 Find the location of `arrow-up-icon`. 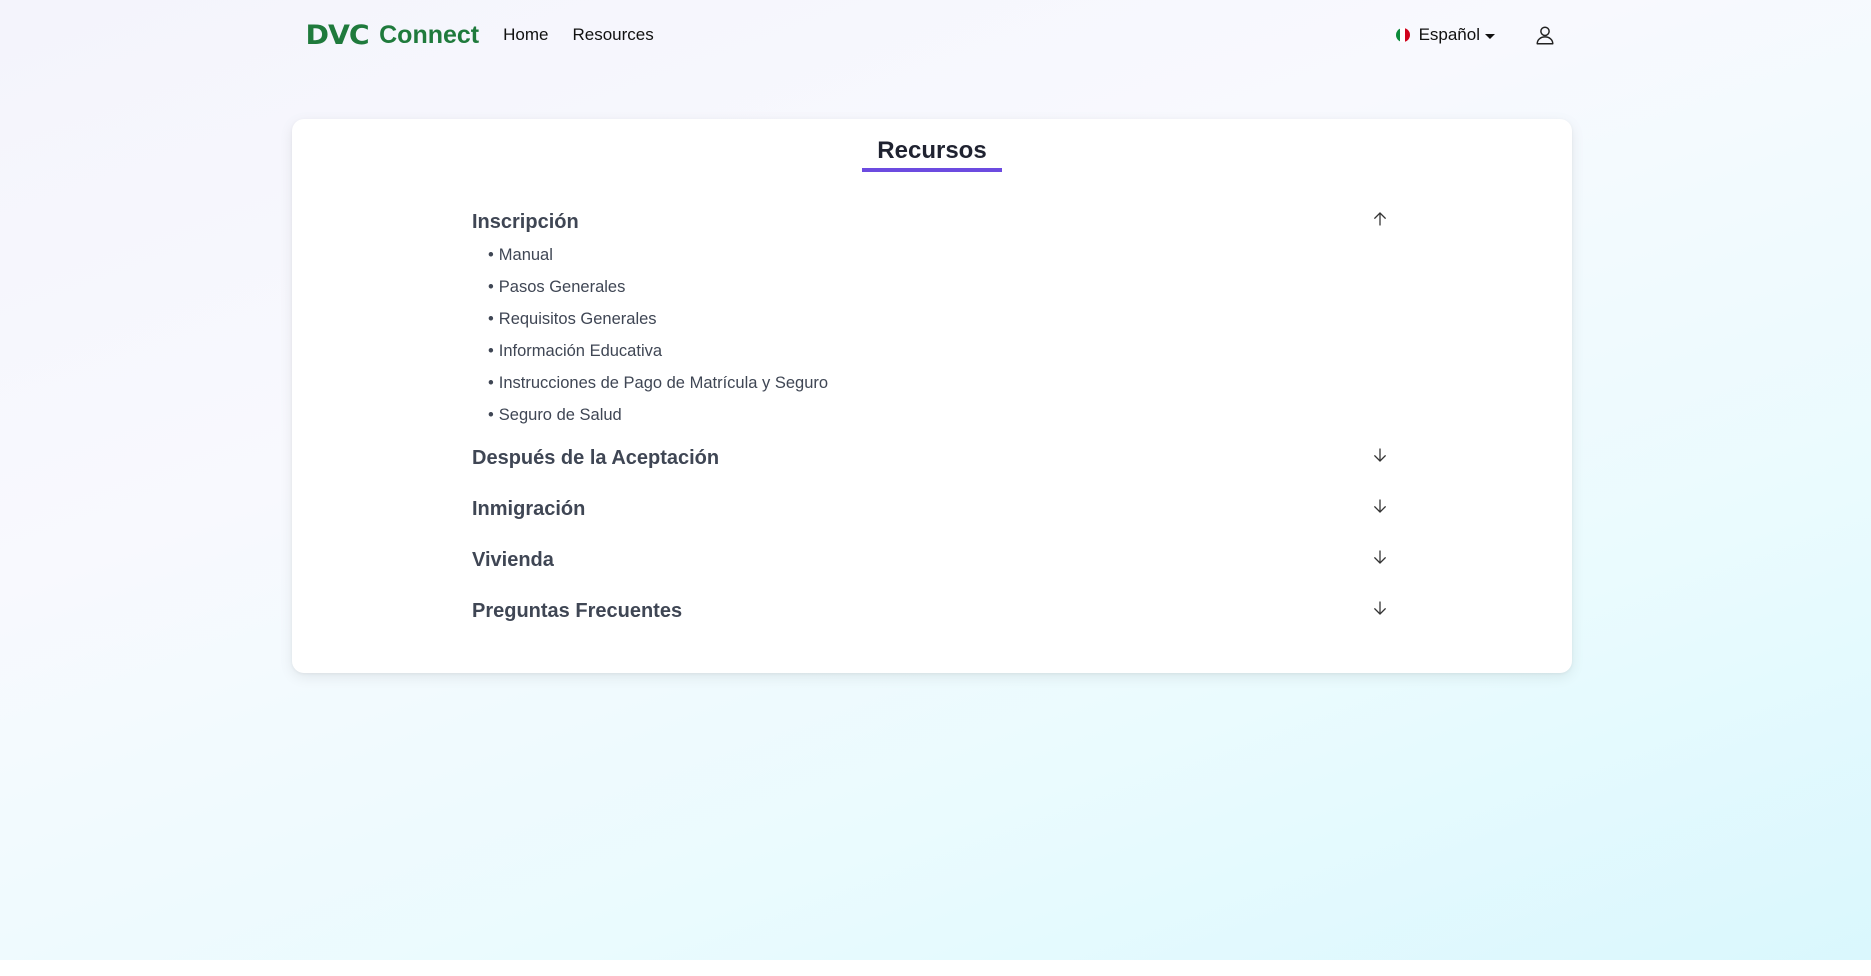

arrow-up-icon is located at coordinates (1380, 219).